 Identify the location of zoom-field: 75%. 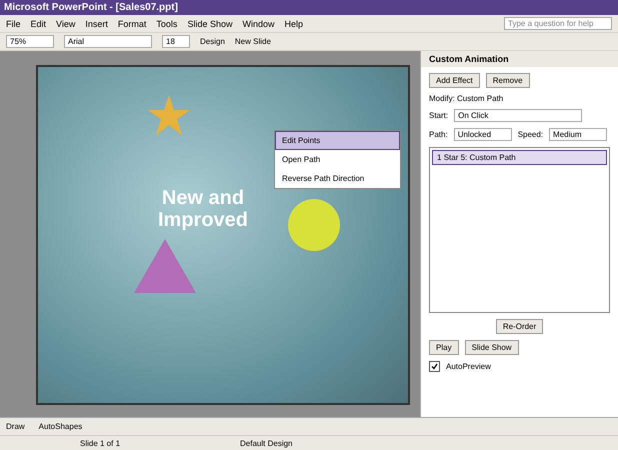
(30, 41).